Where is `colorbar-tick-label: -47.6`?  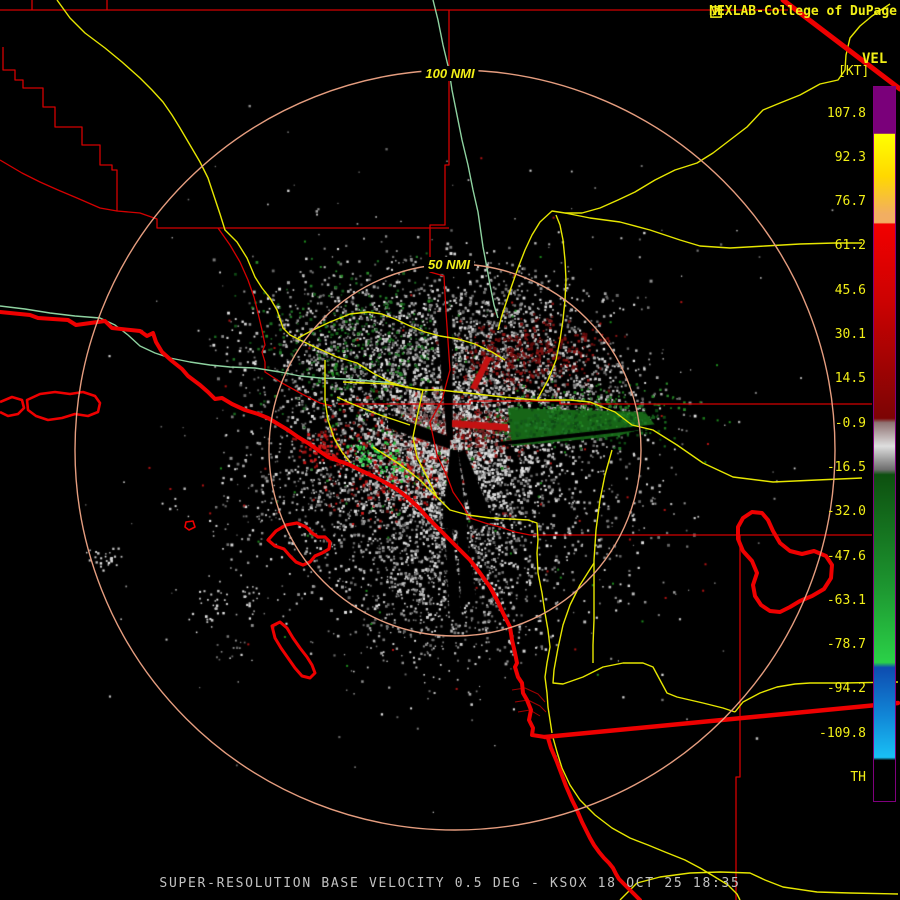 colorbar-tick-label: -47.6 is located at coordinates (846, 556).